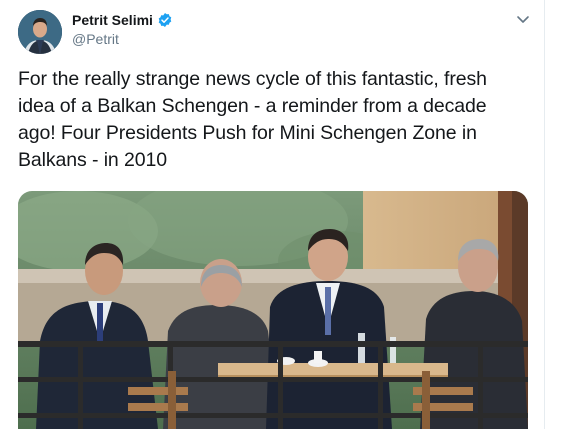  I want to click on author-handle: @Petrit, so click(95, 39).